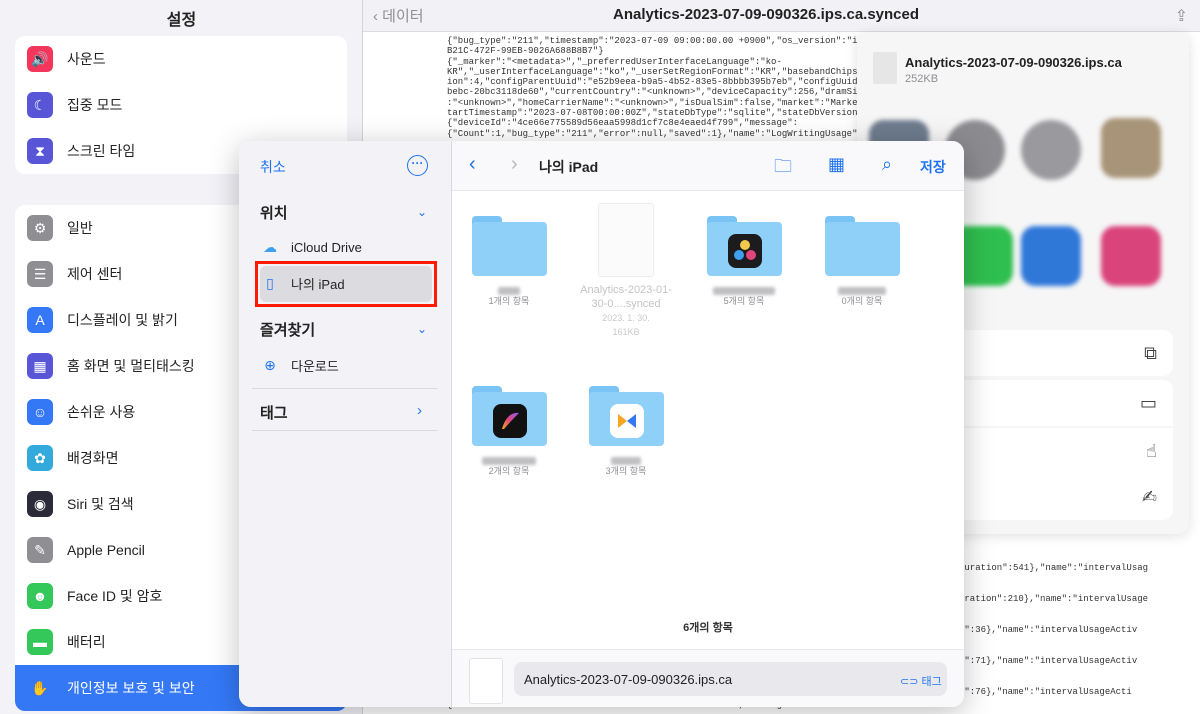 Image resolution: width=1200 pixels, height=714 pixels. Describe the element at coordinates (40, 105) in the screenshot. I see `moon-icon: ☾` at that location.